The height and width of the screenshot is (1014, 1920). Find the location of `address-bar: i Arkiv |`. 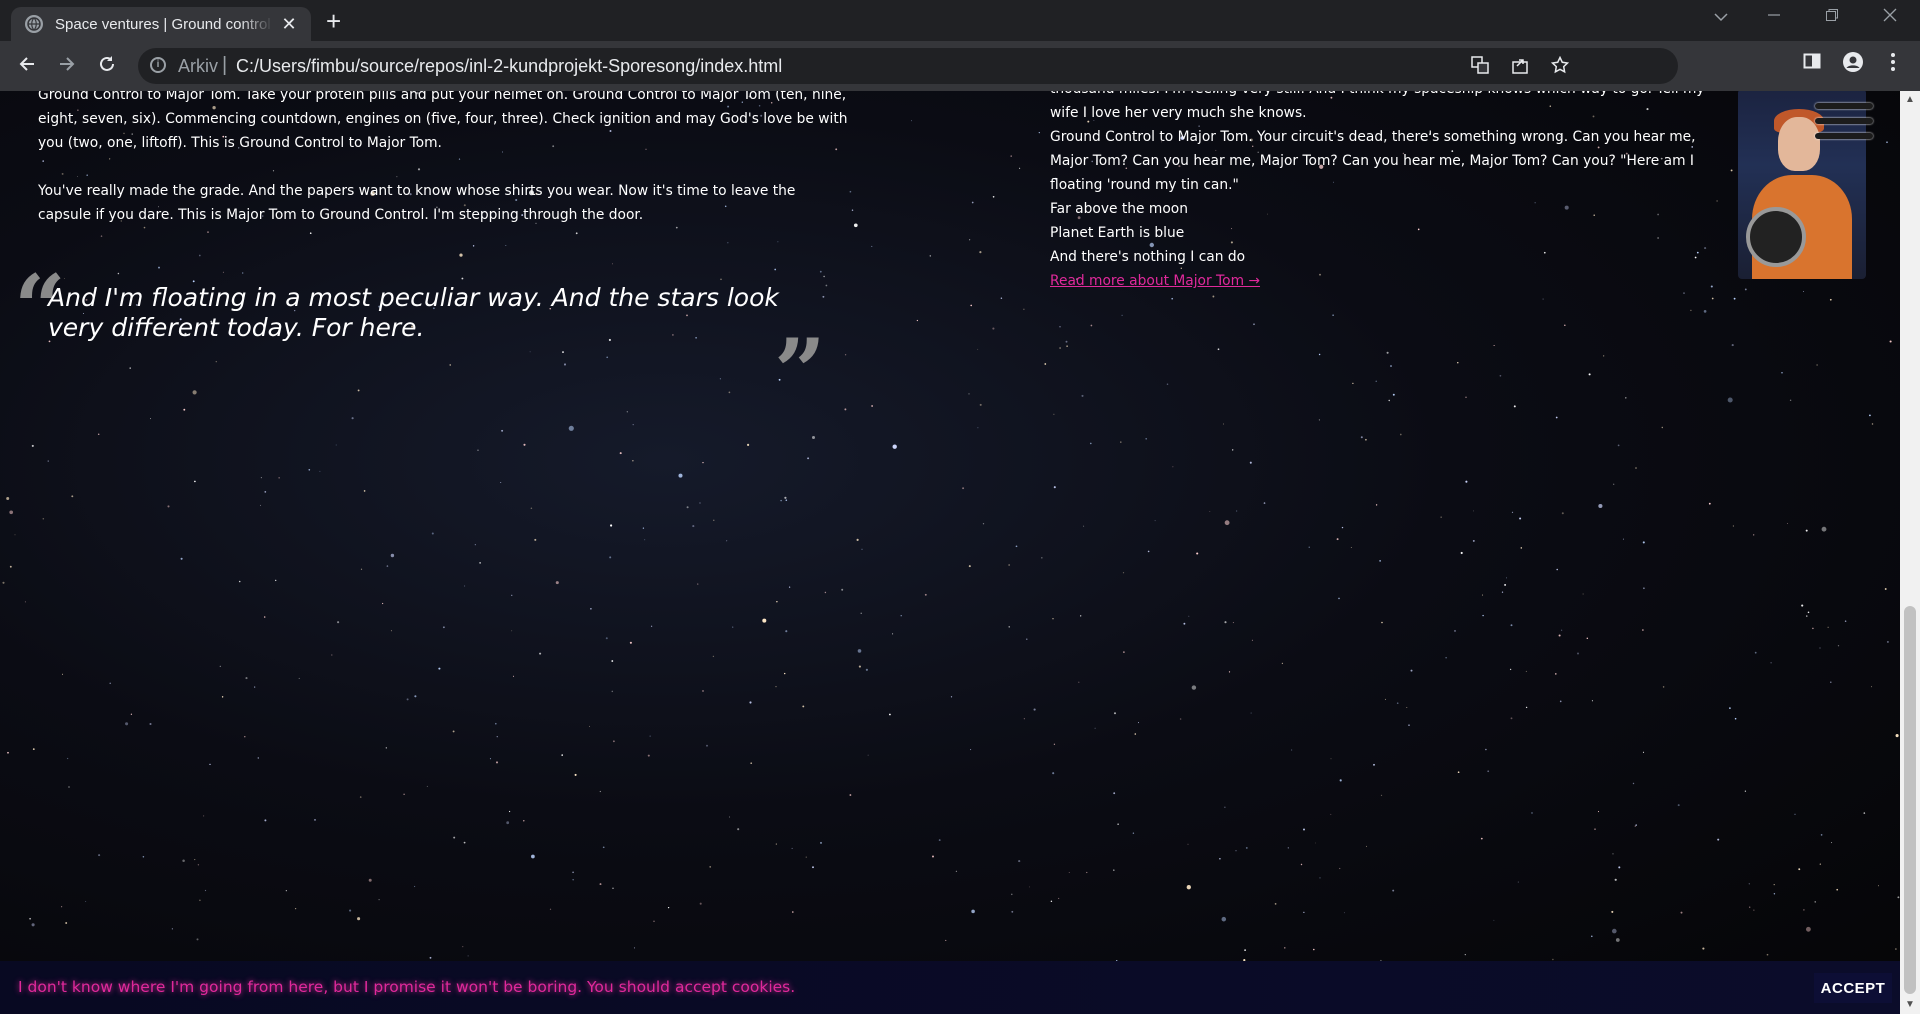

address-bar: i Arkiv | is located at coordinates (908, 66).